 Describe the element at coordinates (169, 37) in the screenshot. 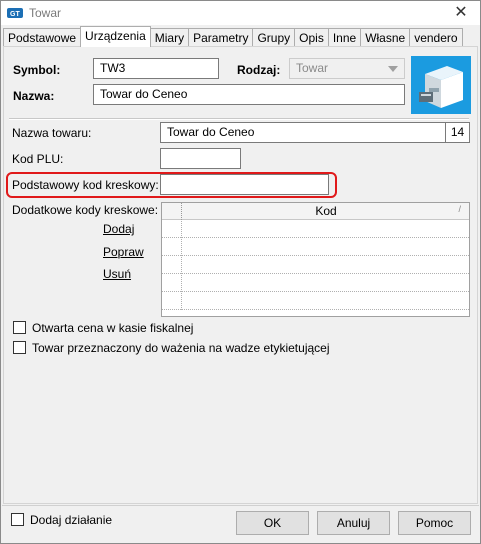

I see `tab-miary: Miary` at that location.